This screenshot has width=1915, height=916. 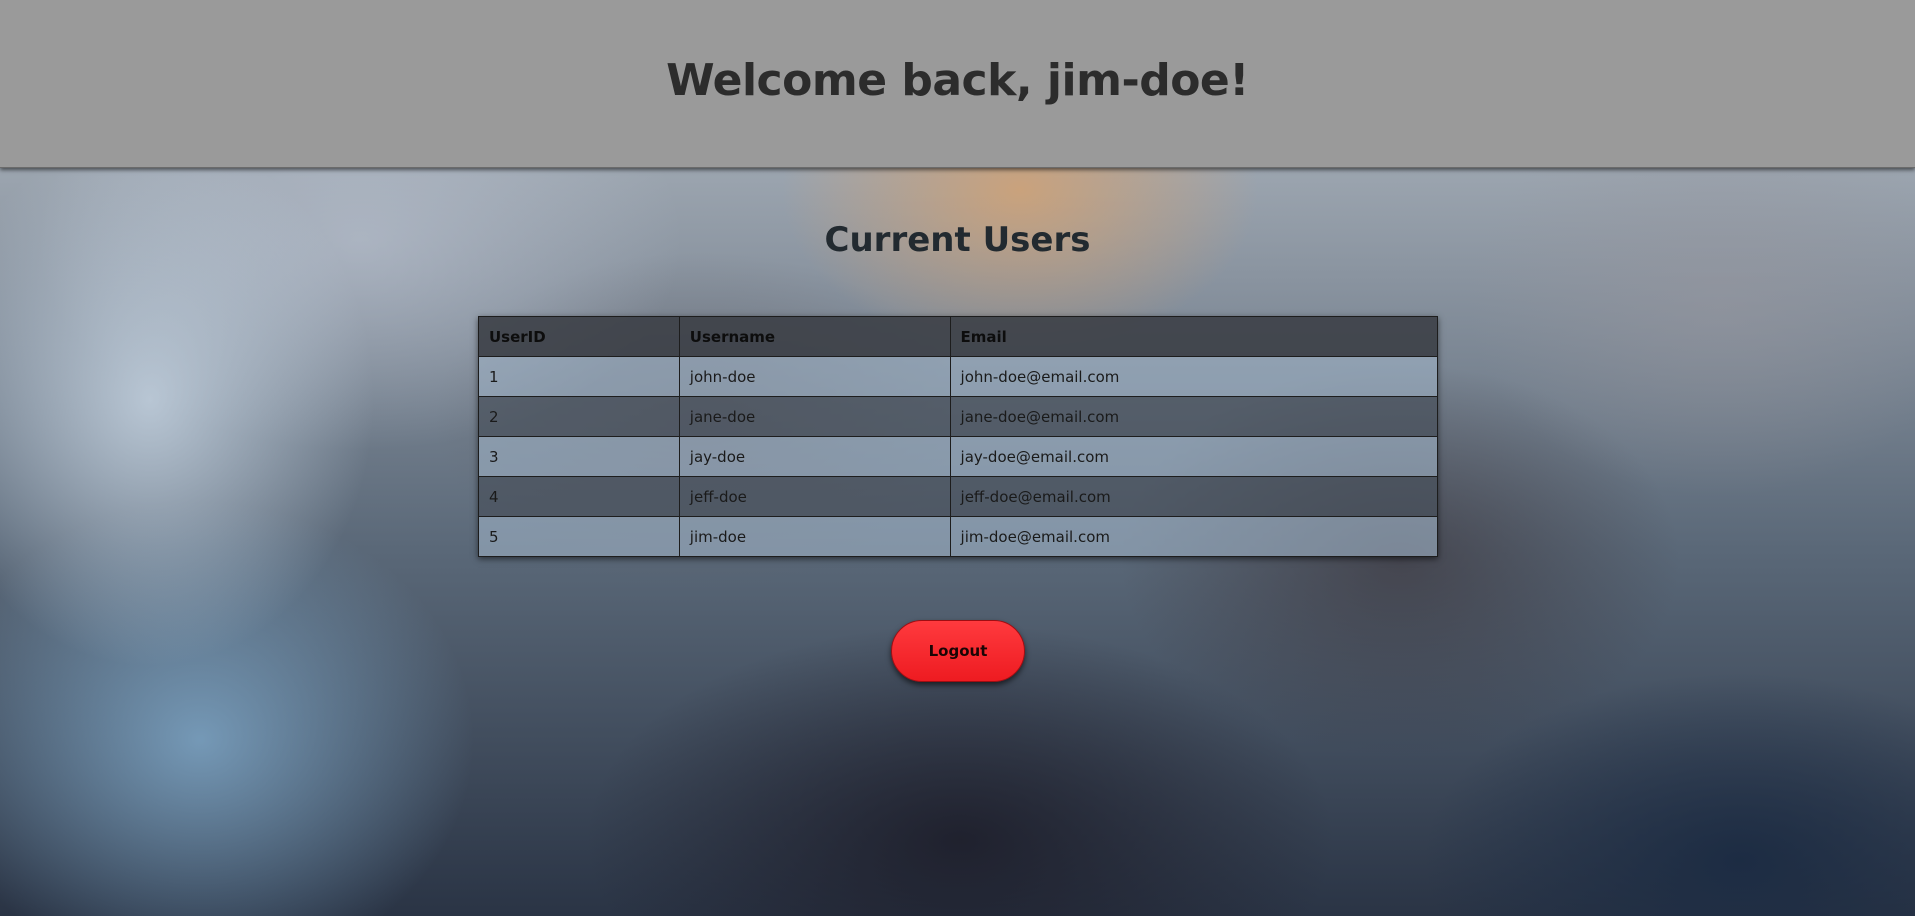 What do you see at coordinates (579, 416) in the screenshot?
I see `cell-userid: 2` at bounding box center [579, 416].